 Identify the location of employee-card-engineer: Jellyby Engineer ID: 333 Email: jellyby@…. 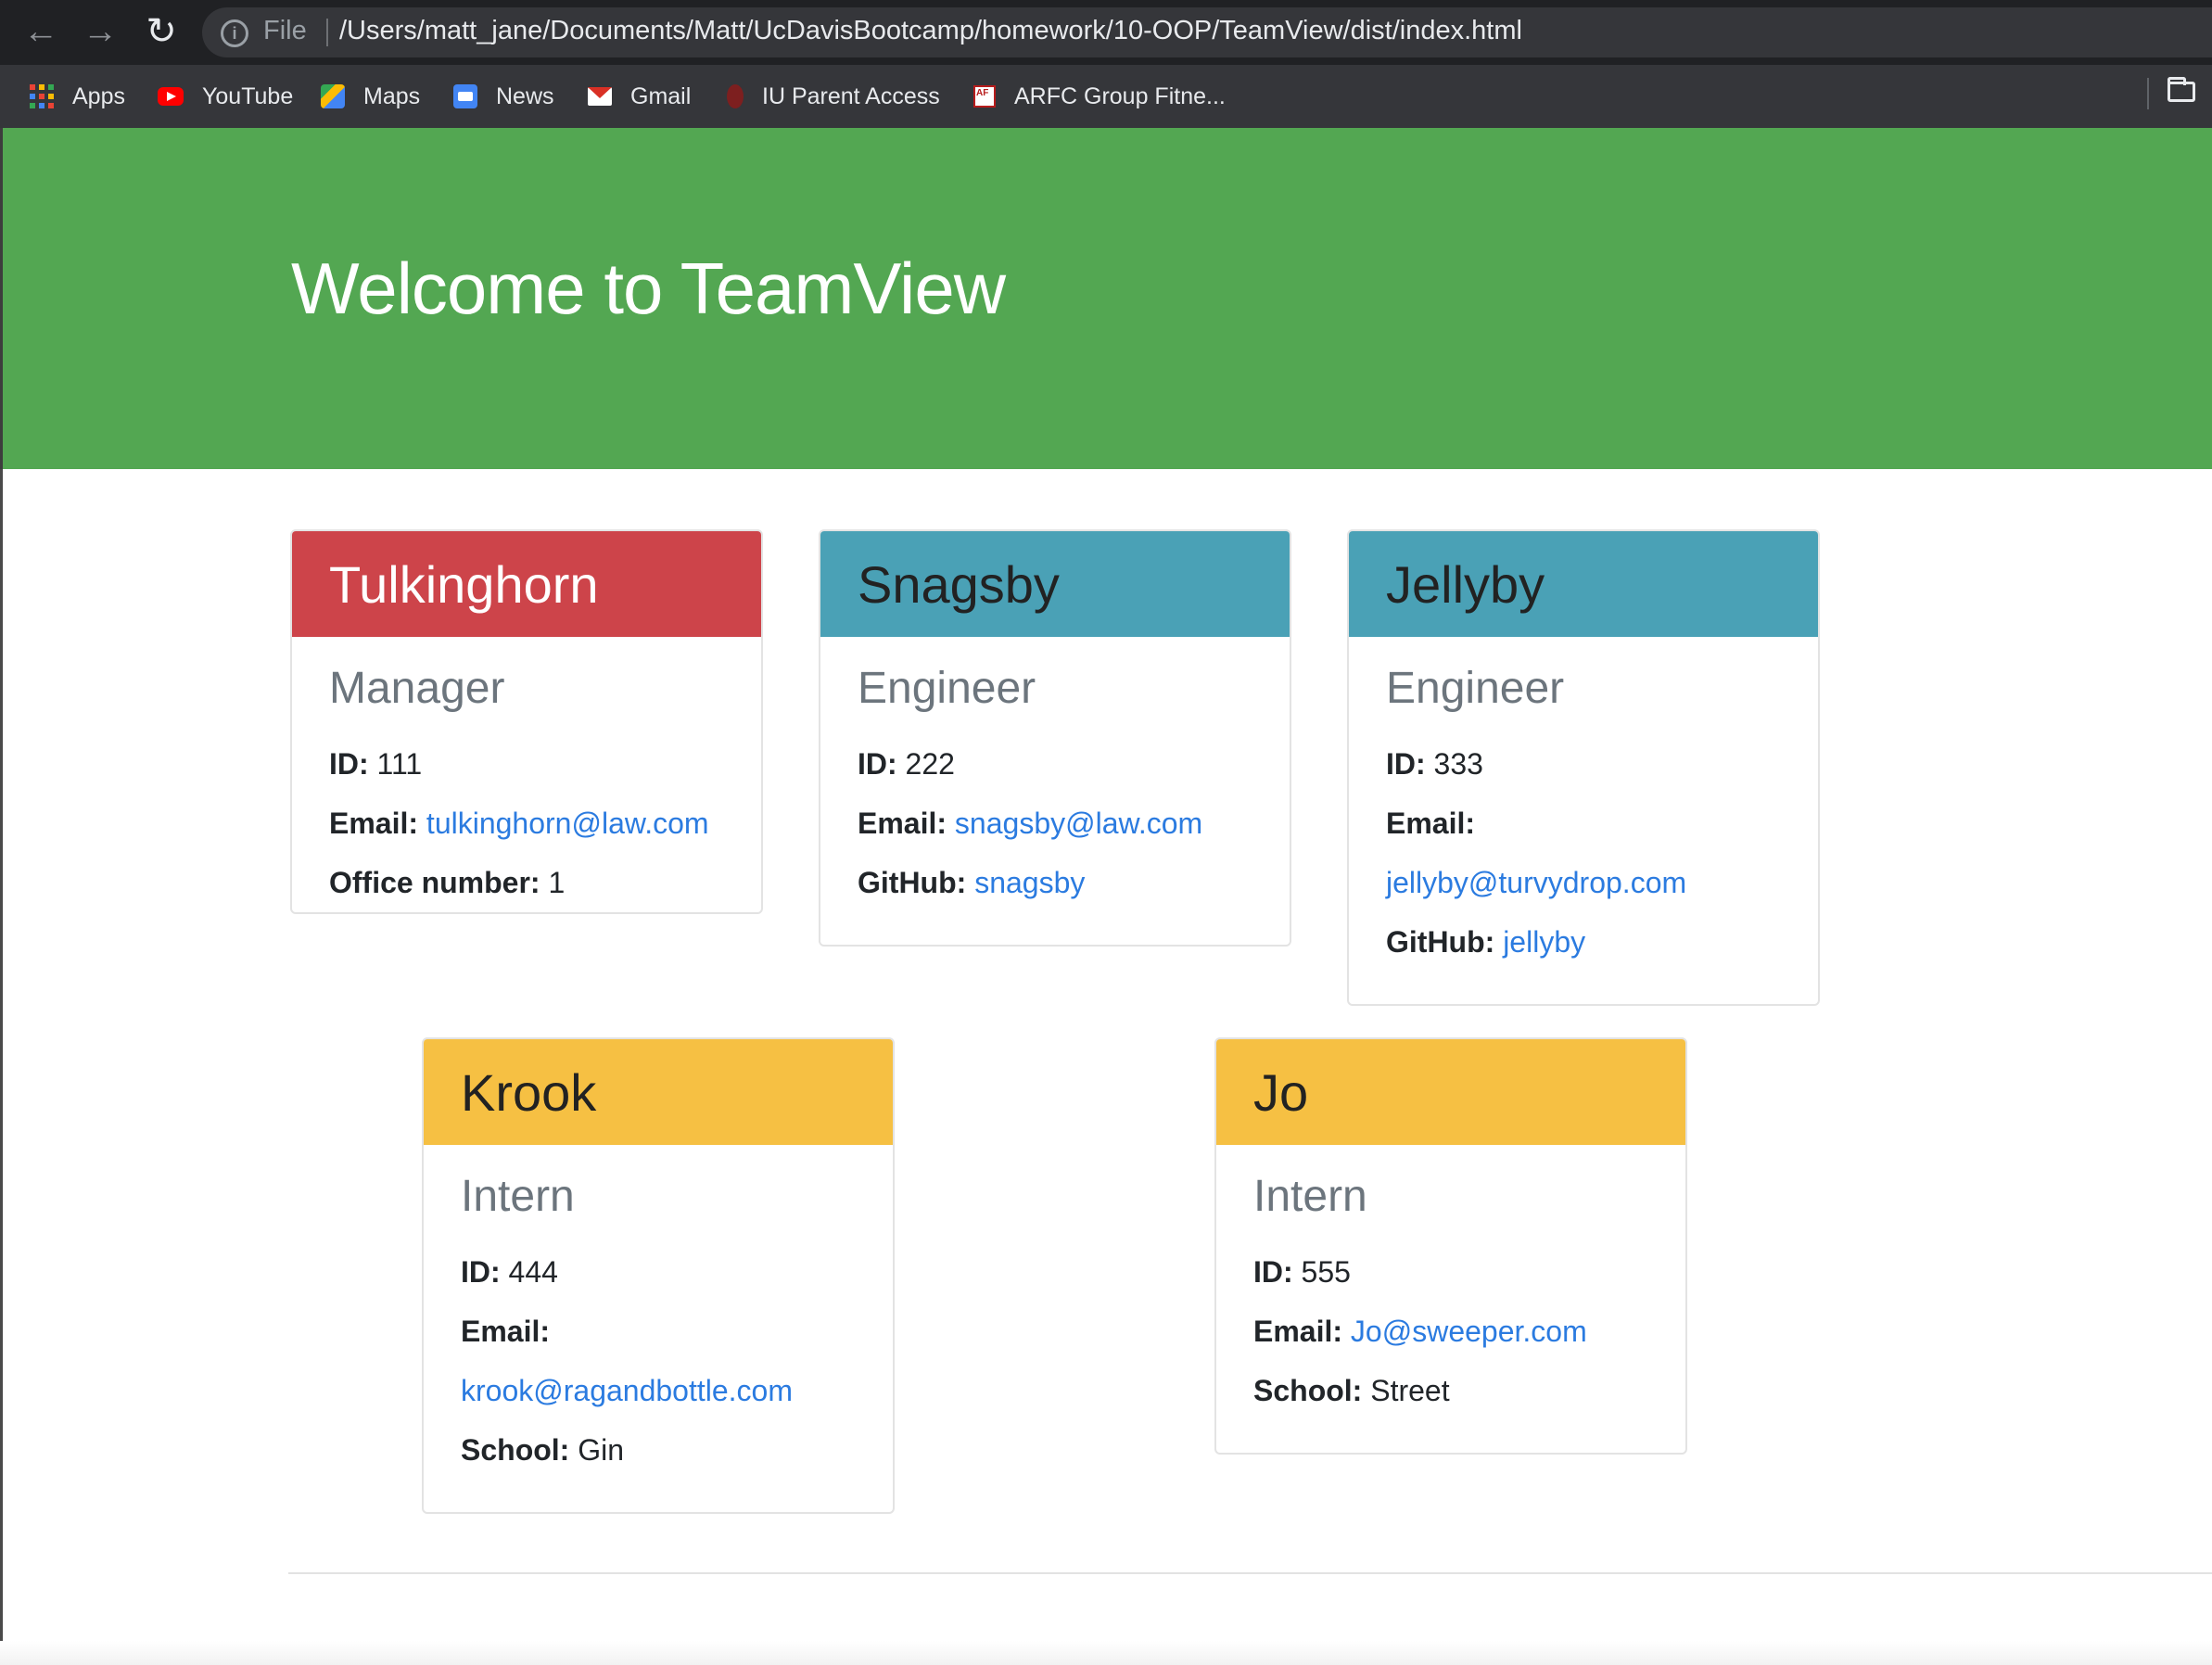
(1583, 767).